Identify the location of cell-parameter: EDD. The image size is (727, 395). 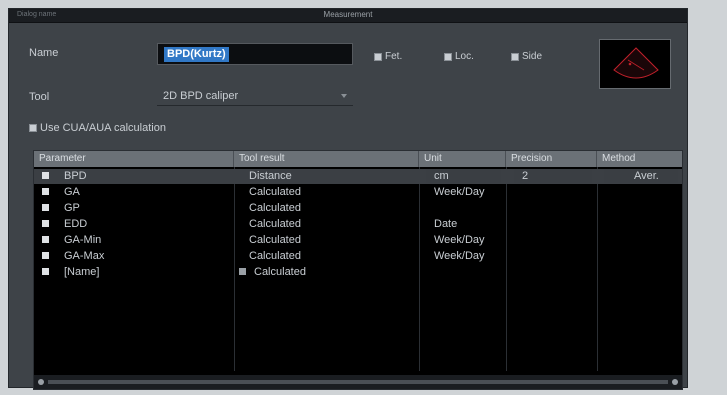
(76, 224).